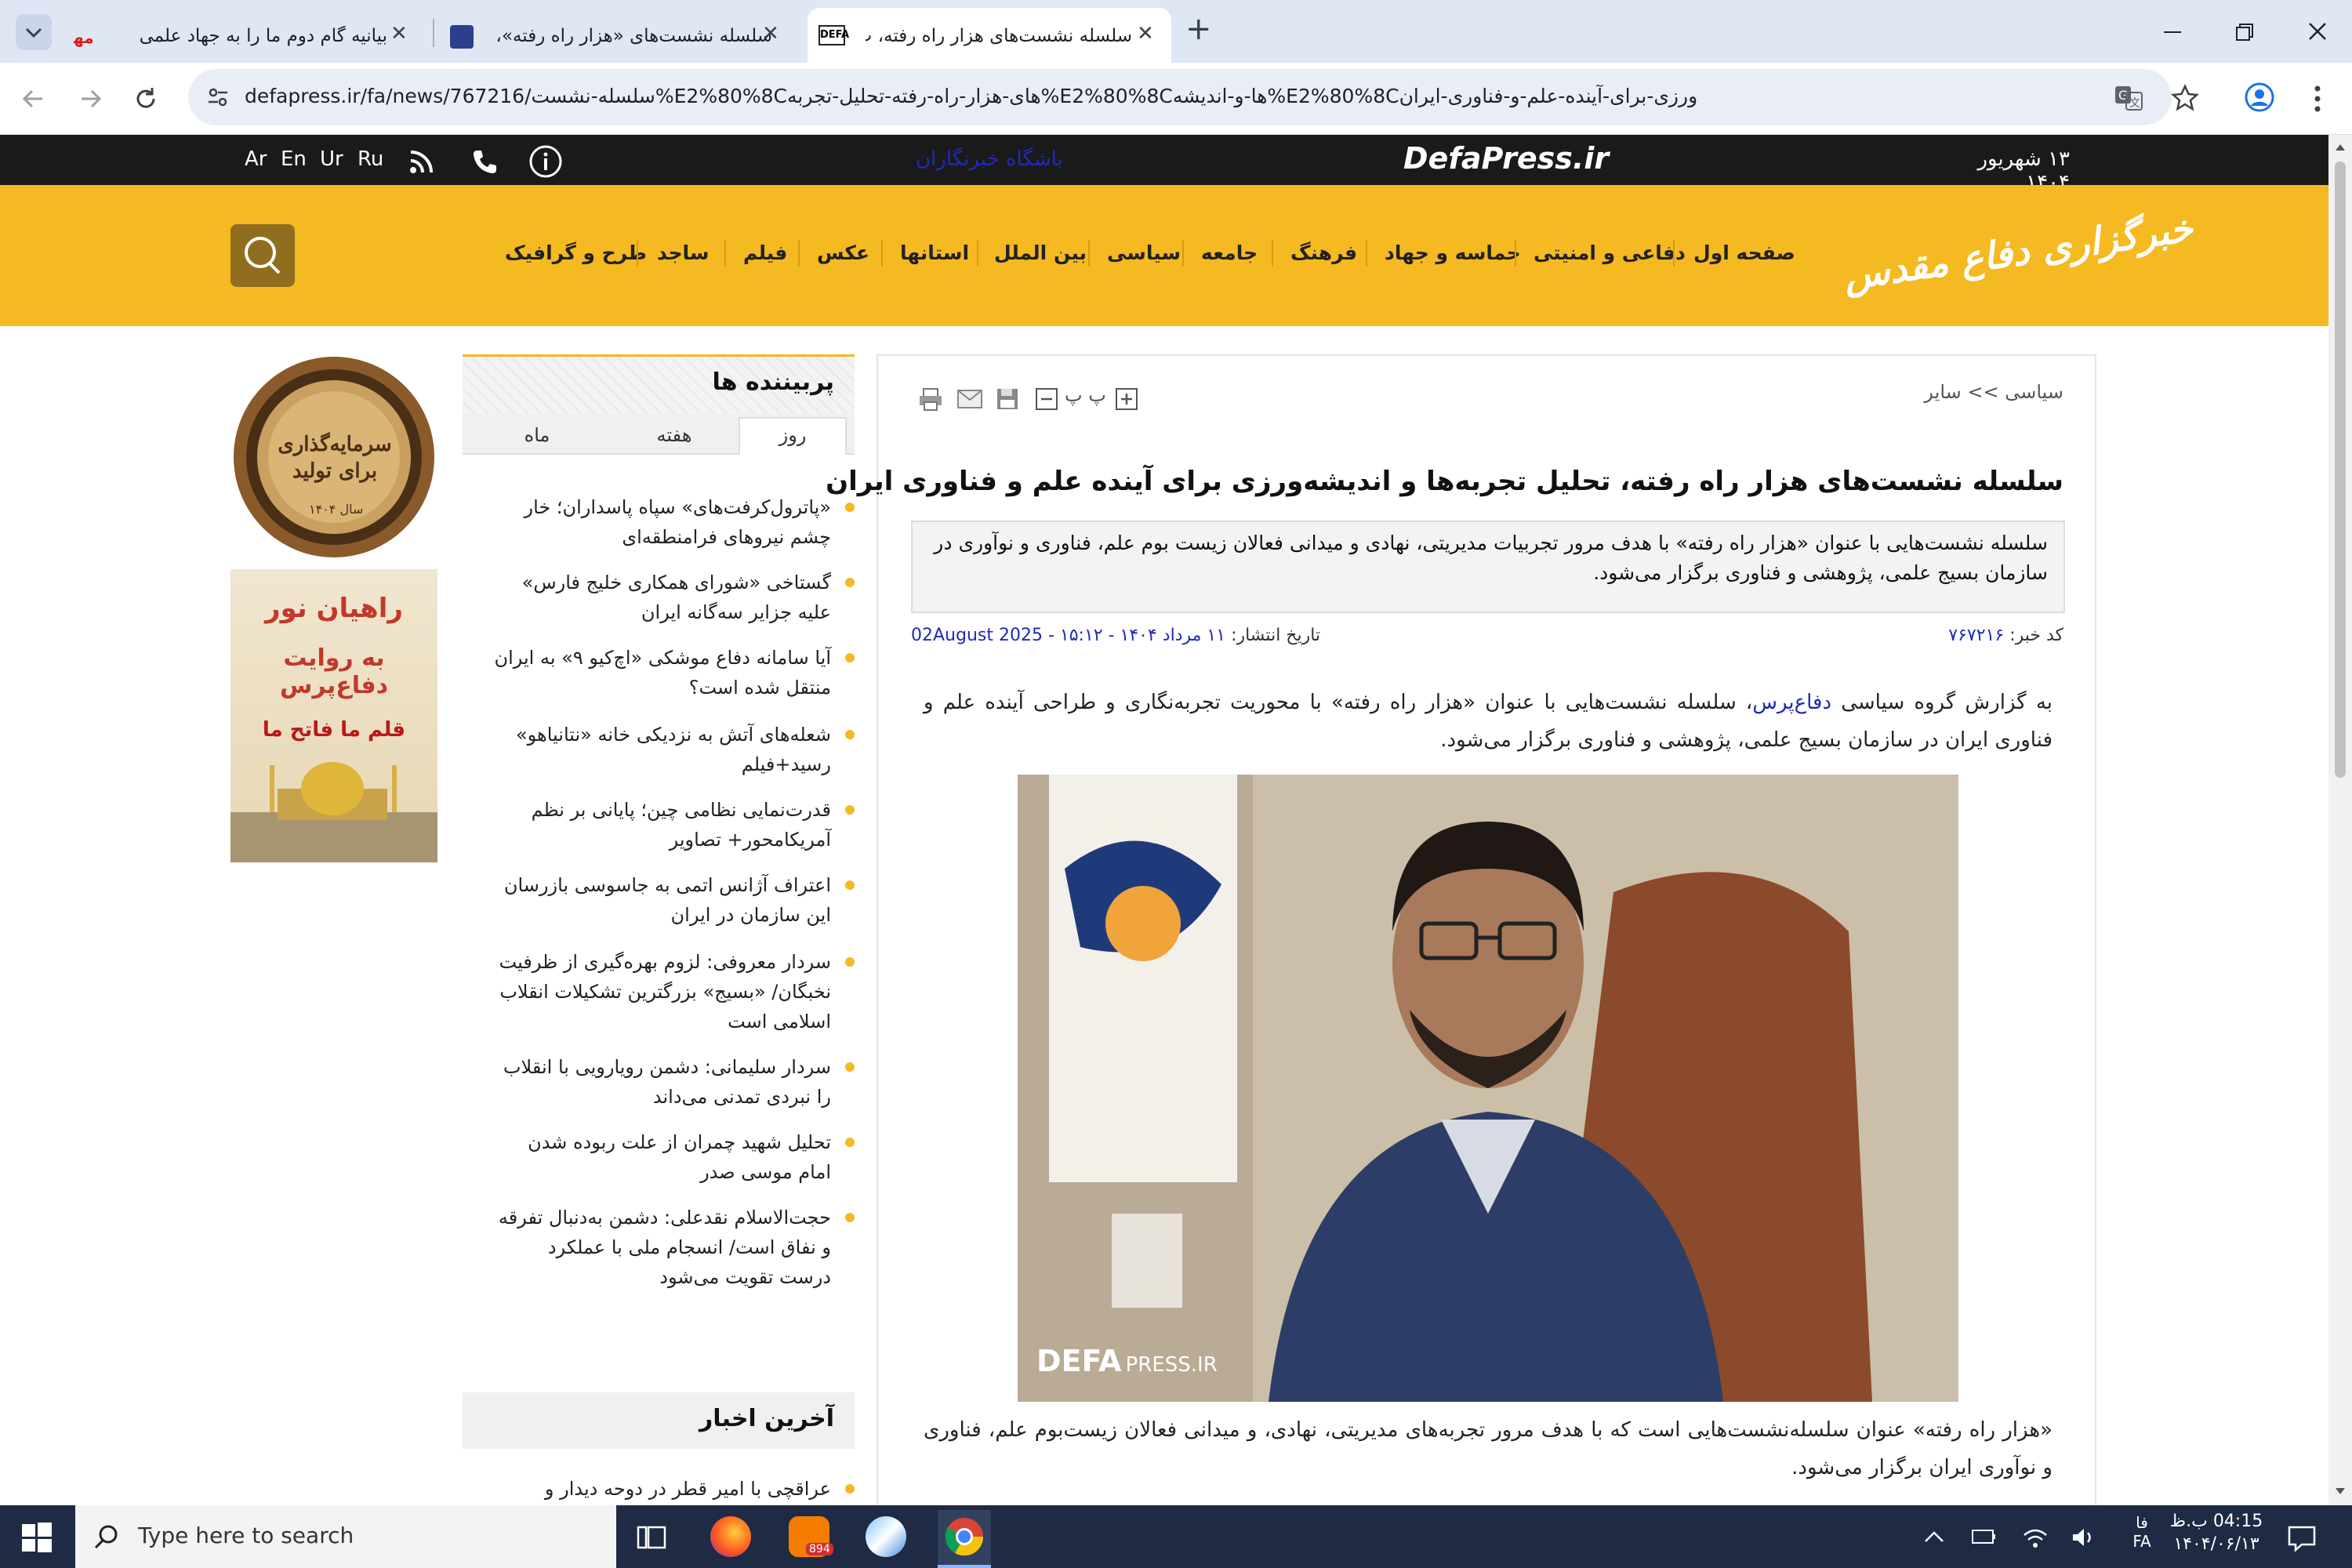 This screenshot has width=2352, height=1568. What do you see at coordinates (1453, 252) in the screenshot?
I see `nav-epic-jihad: حماسه و جهاد` at bounding box center [1453, 252].